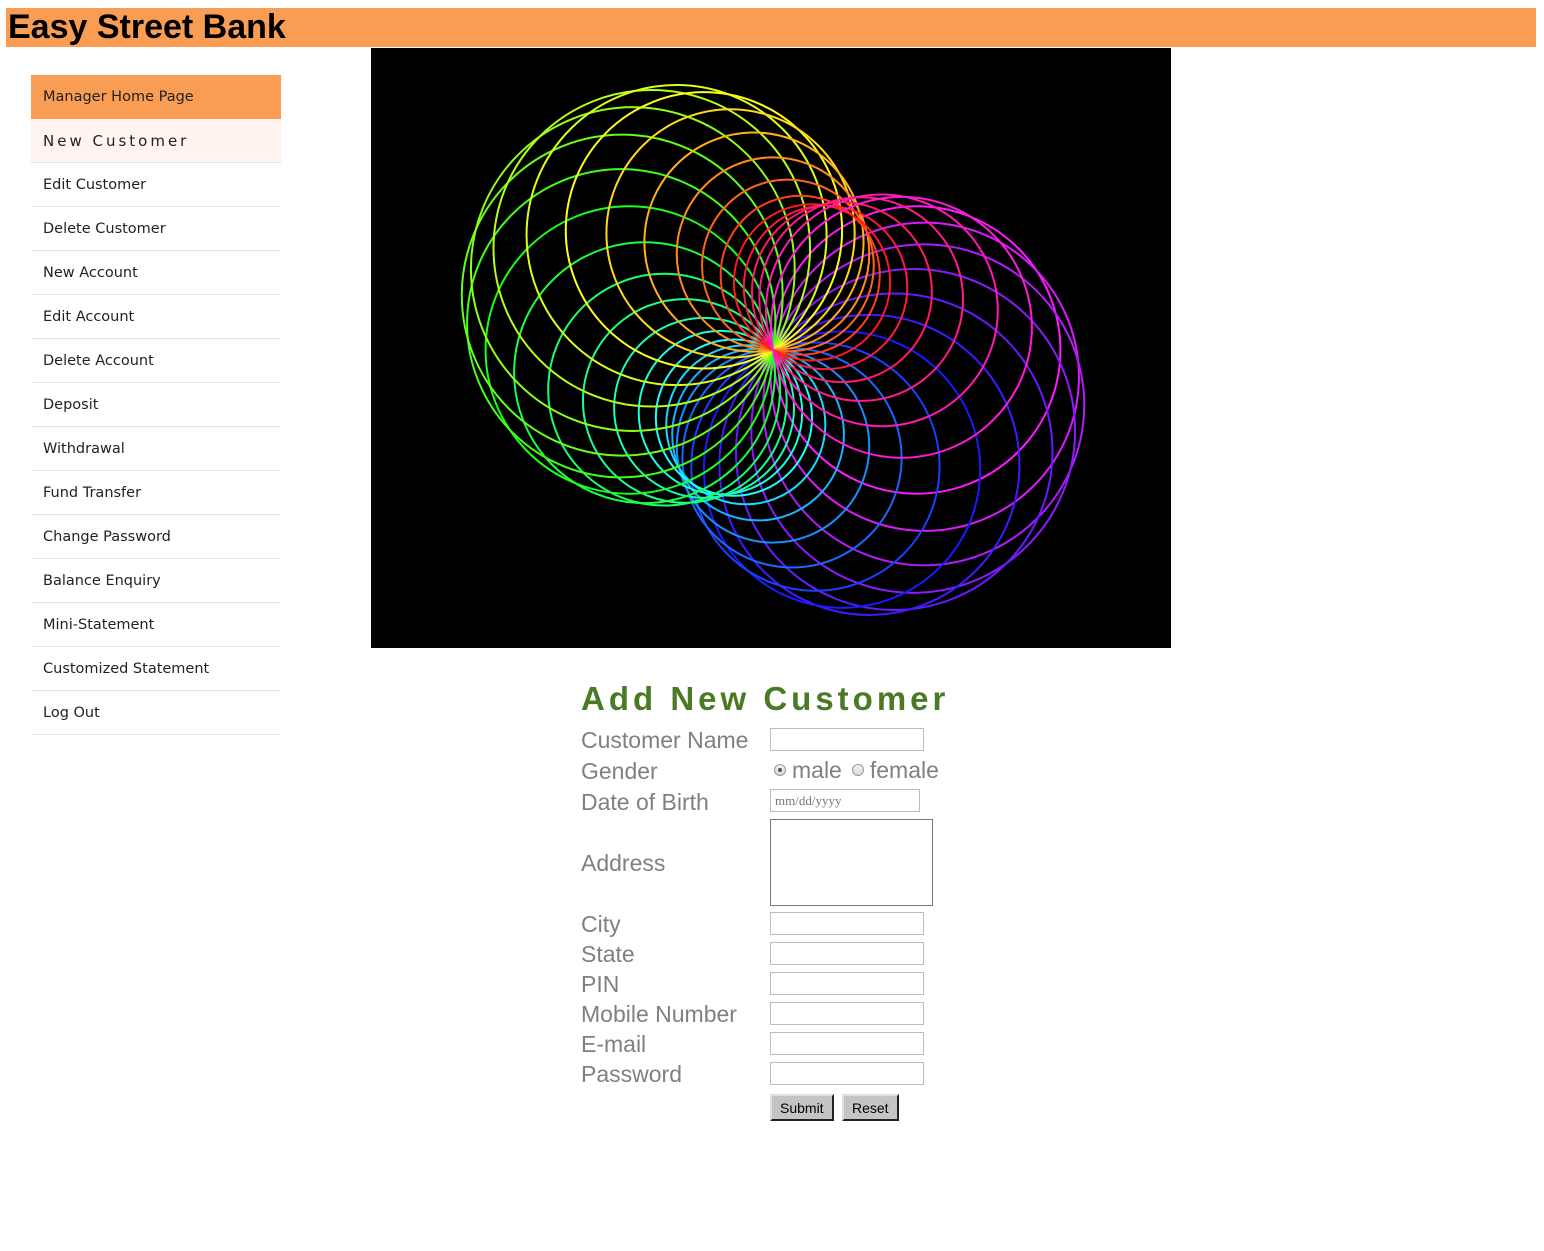  I want to click on sidebar-item-deposit: Deposit, so click(156, 405).